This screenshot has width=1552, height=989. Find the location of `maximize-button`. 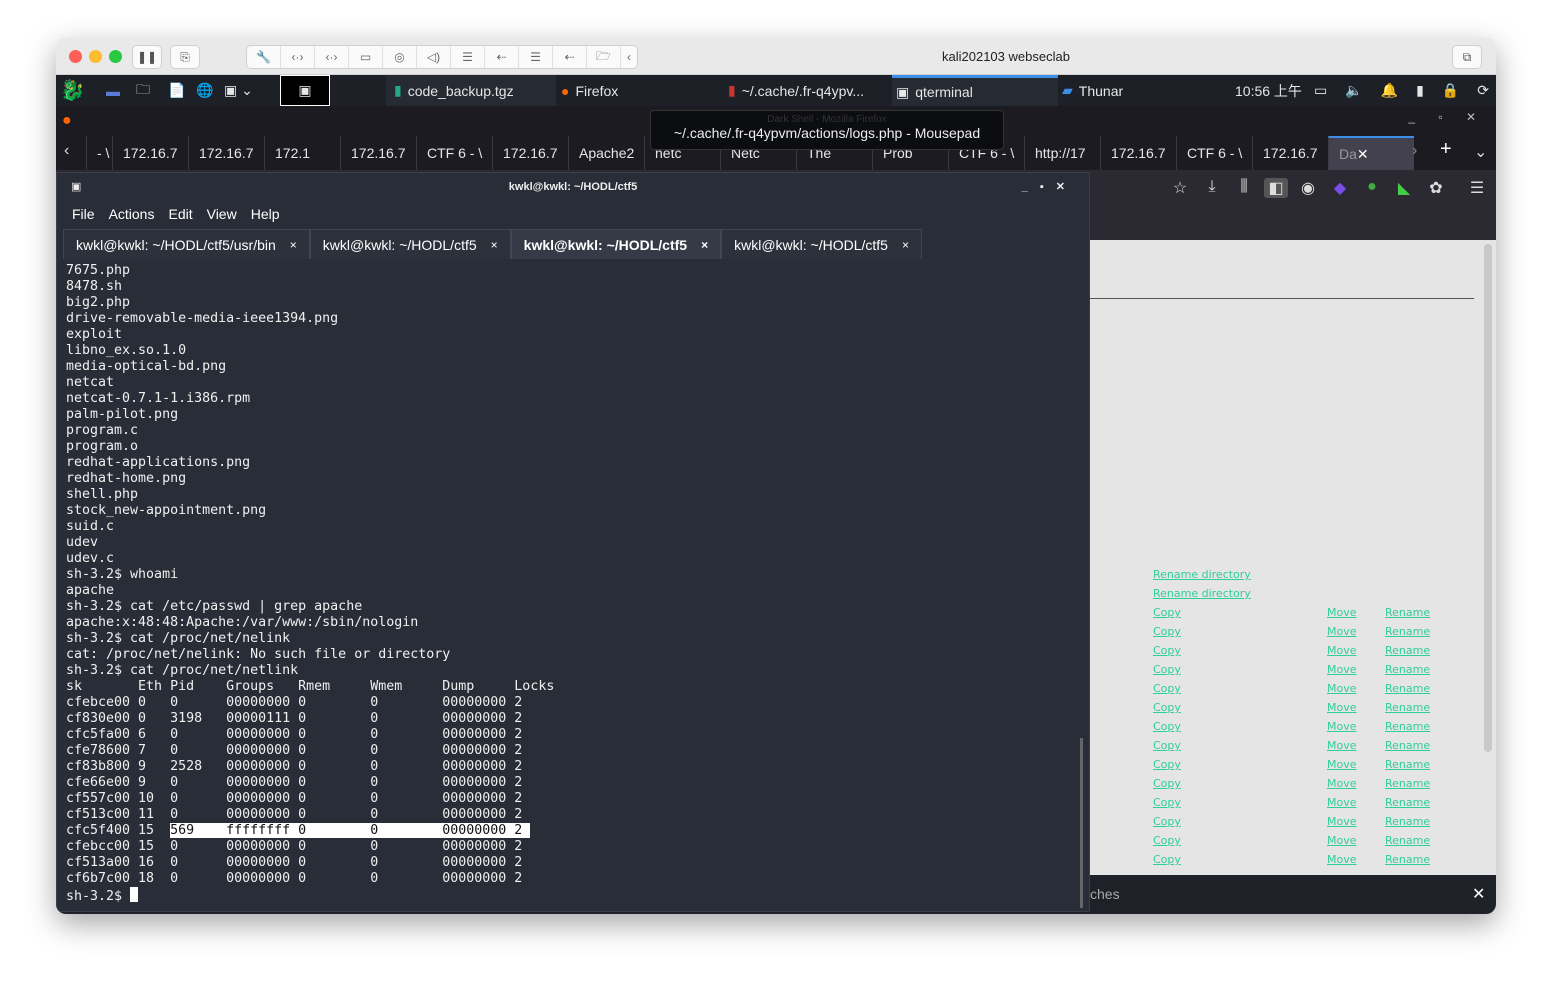

maximize-button is located at coordinates (115, 56).